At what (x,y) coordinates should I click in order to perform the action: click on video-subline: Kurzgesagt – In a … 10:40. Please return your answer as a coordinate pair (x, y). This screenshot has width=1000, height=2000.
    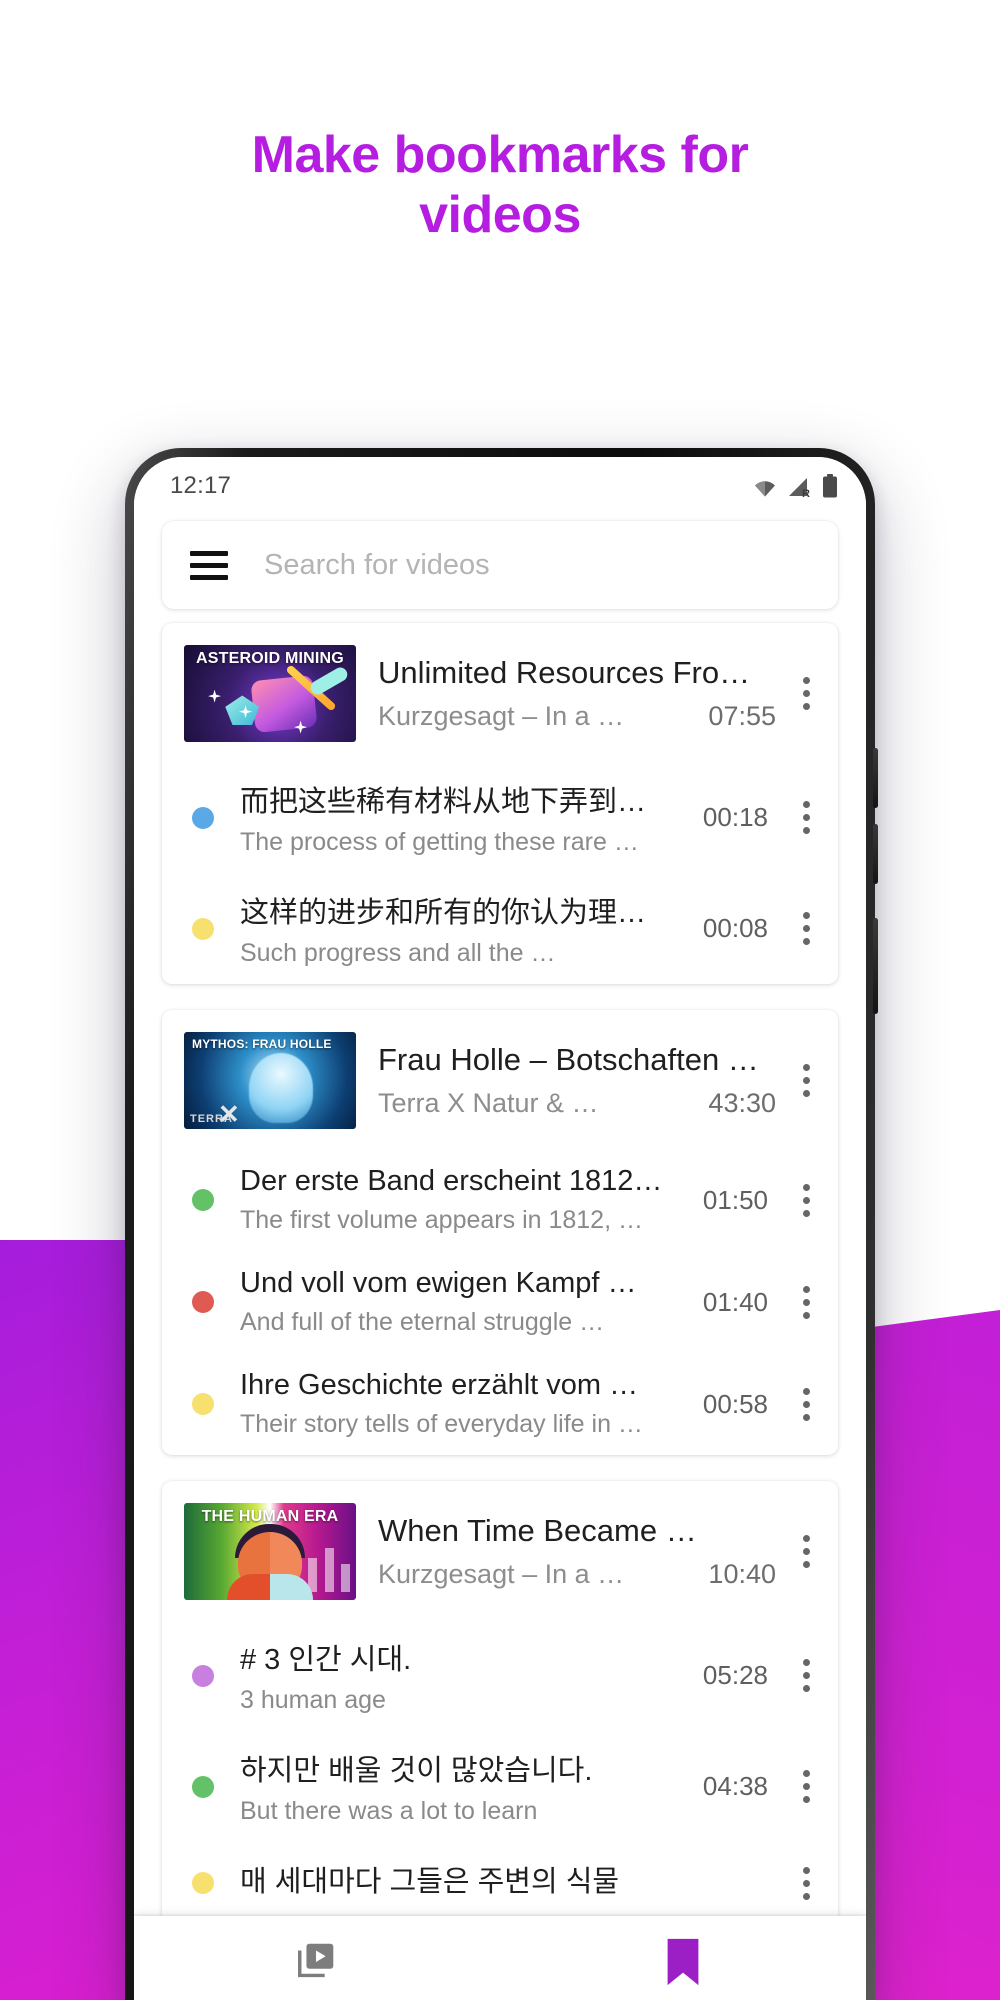
    Looking at the image, I should click on (580, 1574).